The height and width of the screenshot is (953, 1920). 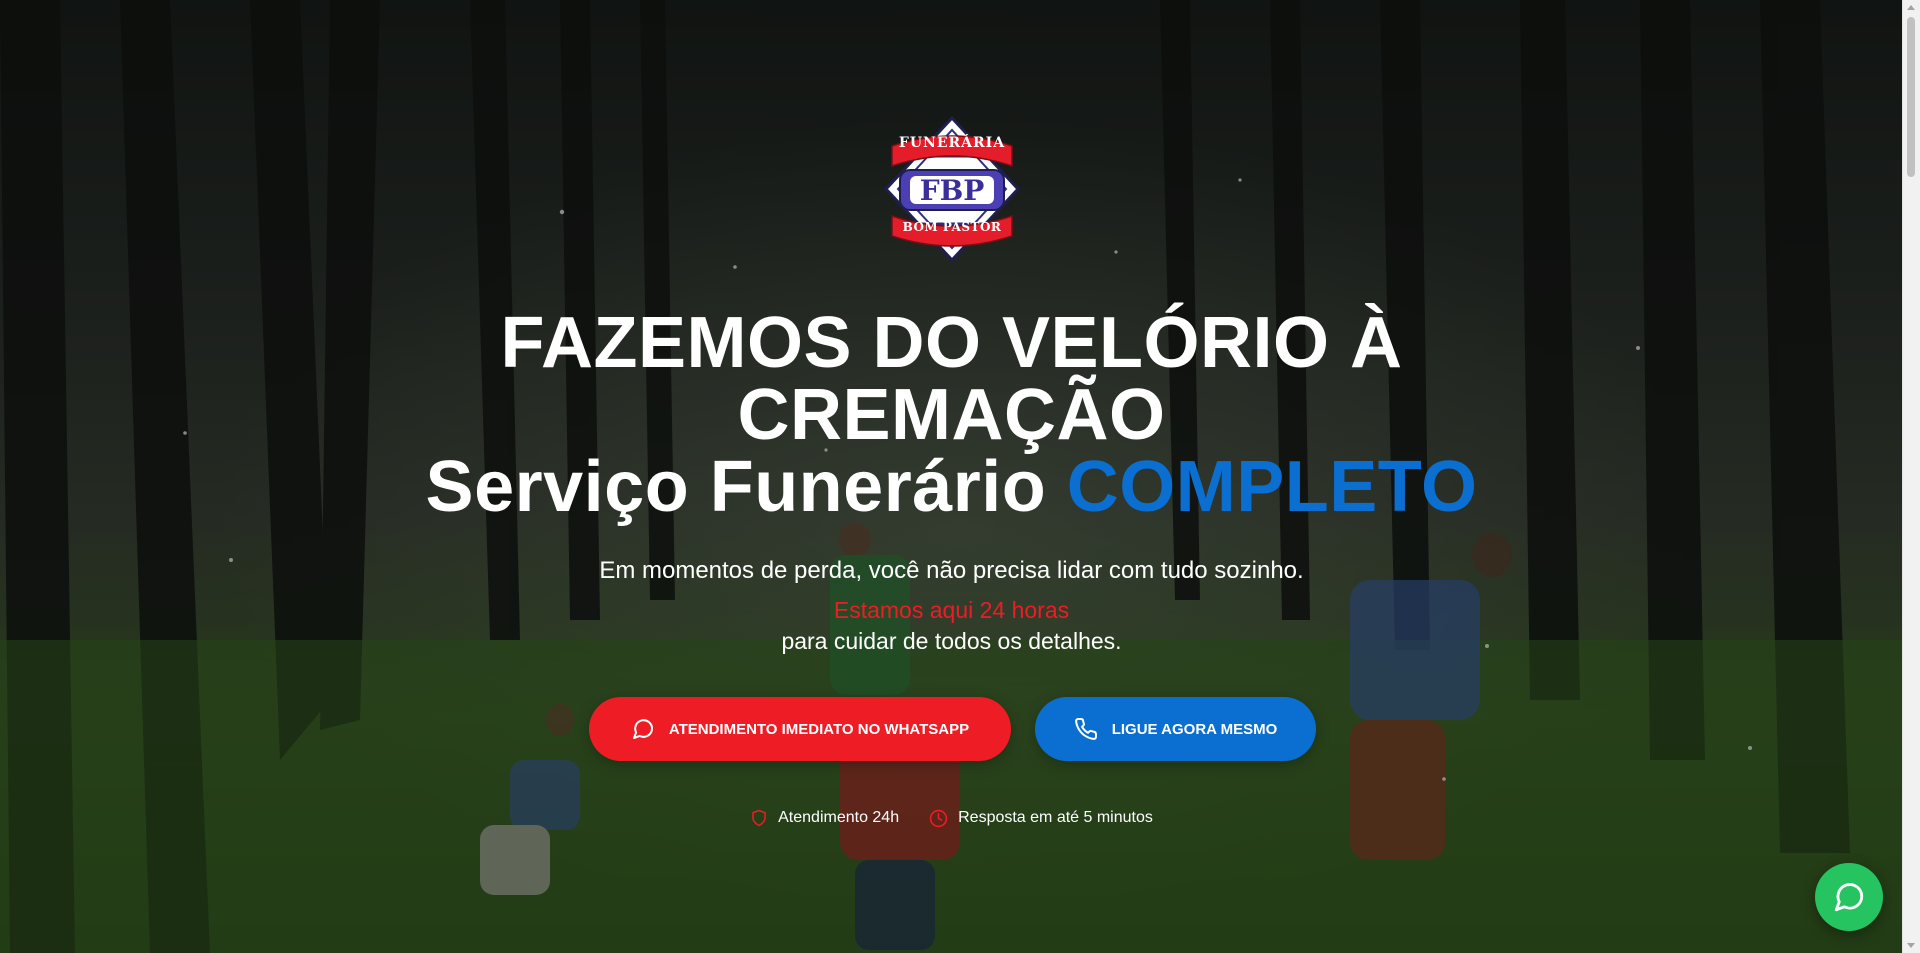 I want to click on clock-icon, so click(x=938, y=818).